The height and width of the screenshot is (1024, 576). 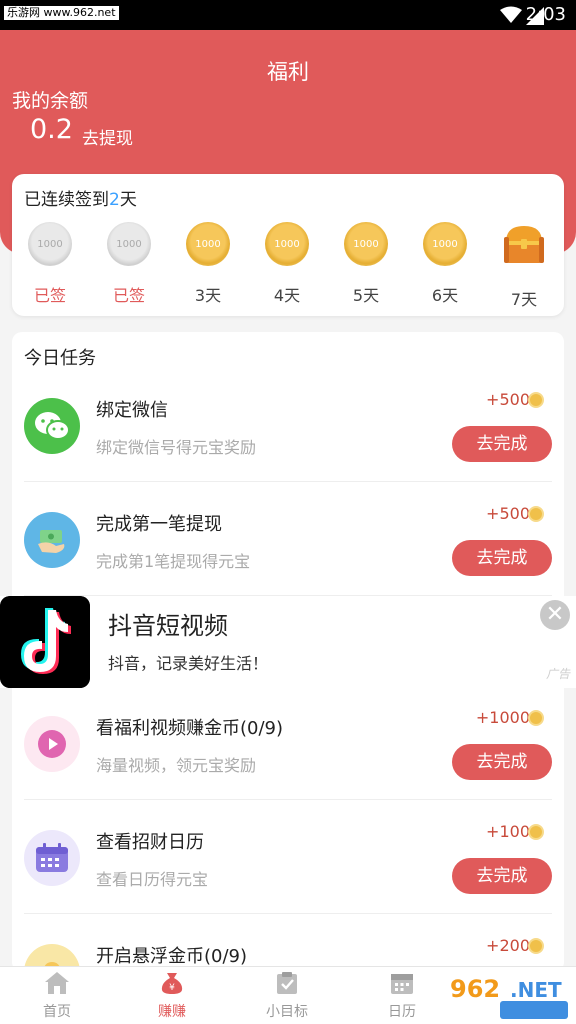 I want to click on task-desc: 查看日历得元宝, so click(x=152, y=879).